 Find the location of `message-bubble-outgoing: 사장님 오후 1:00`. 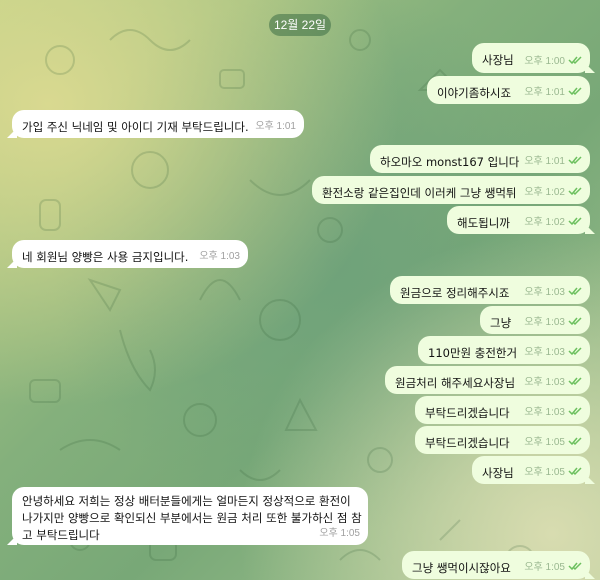

message-bubble-outgoing: 사장님 오후 1:00 is located at coordinates (531, 58).